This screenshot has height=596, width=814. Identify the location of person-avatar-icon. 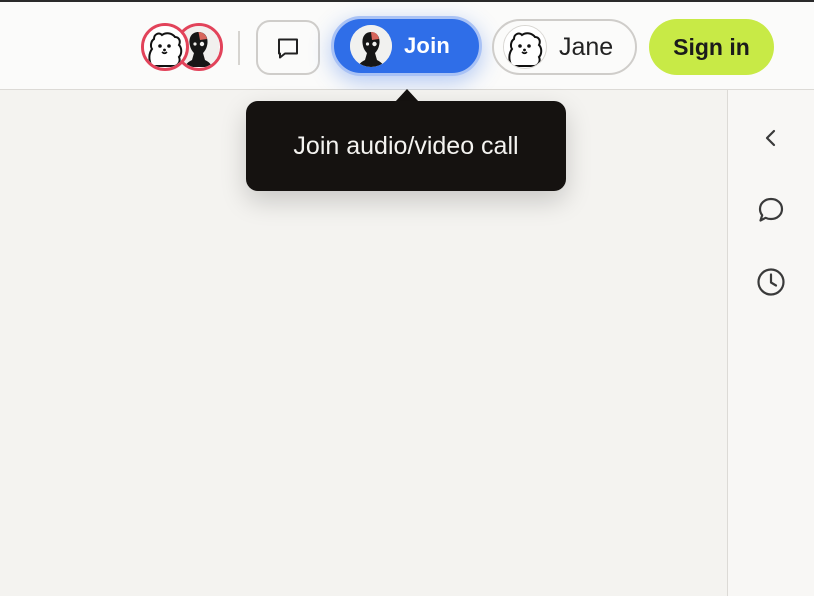
(371, 46).